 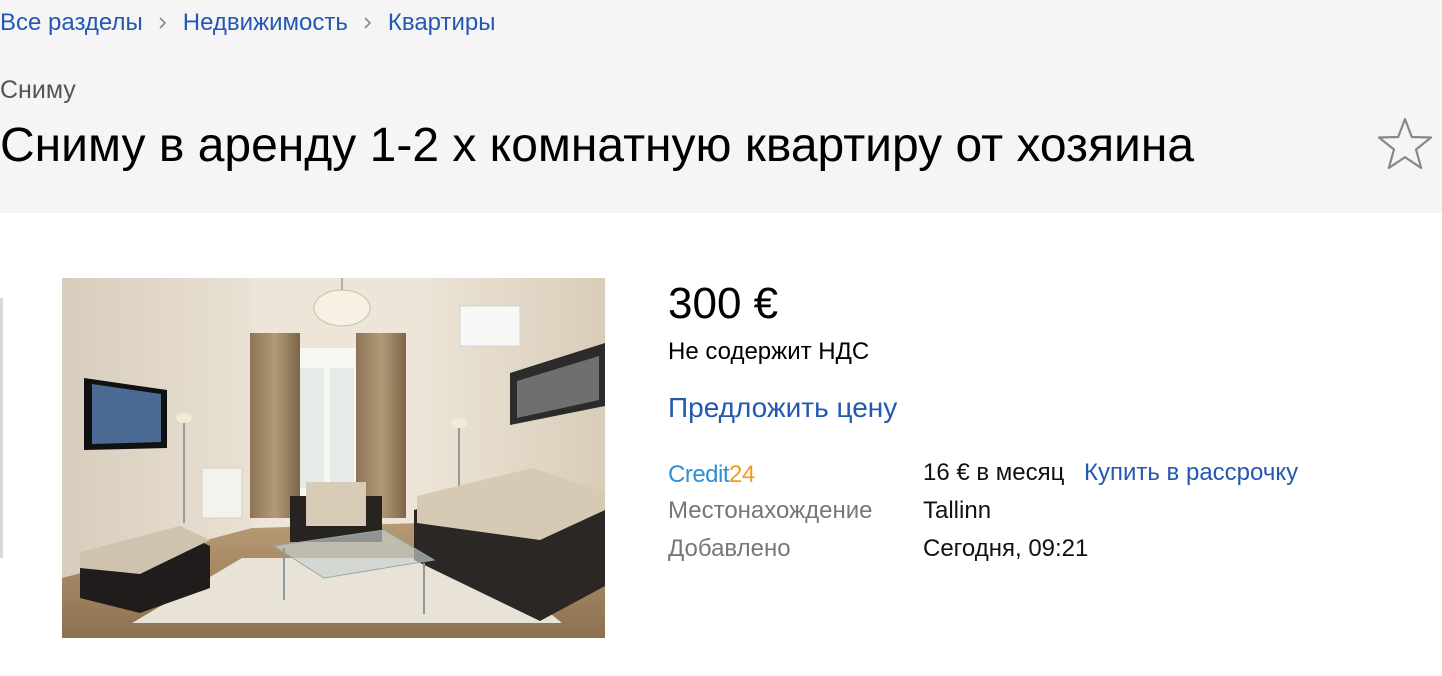 I want to click on svg-text: Credit24, so click(x=711, y=474).